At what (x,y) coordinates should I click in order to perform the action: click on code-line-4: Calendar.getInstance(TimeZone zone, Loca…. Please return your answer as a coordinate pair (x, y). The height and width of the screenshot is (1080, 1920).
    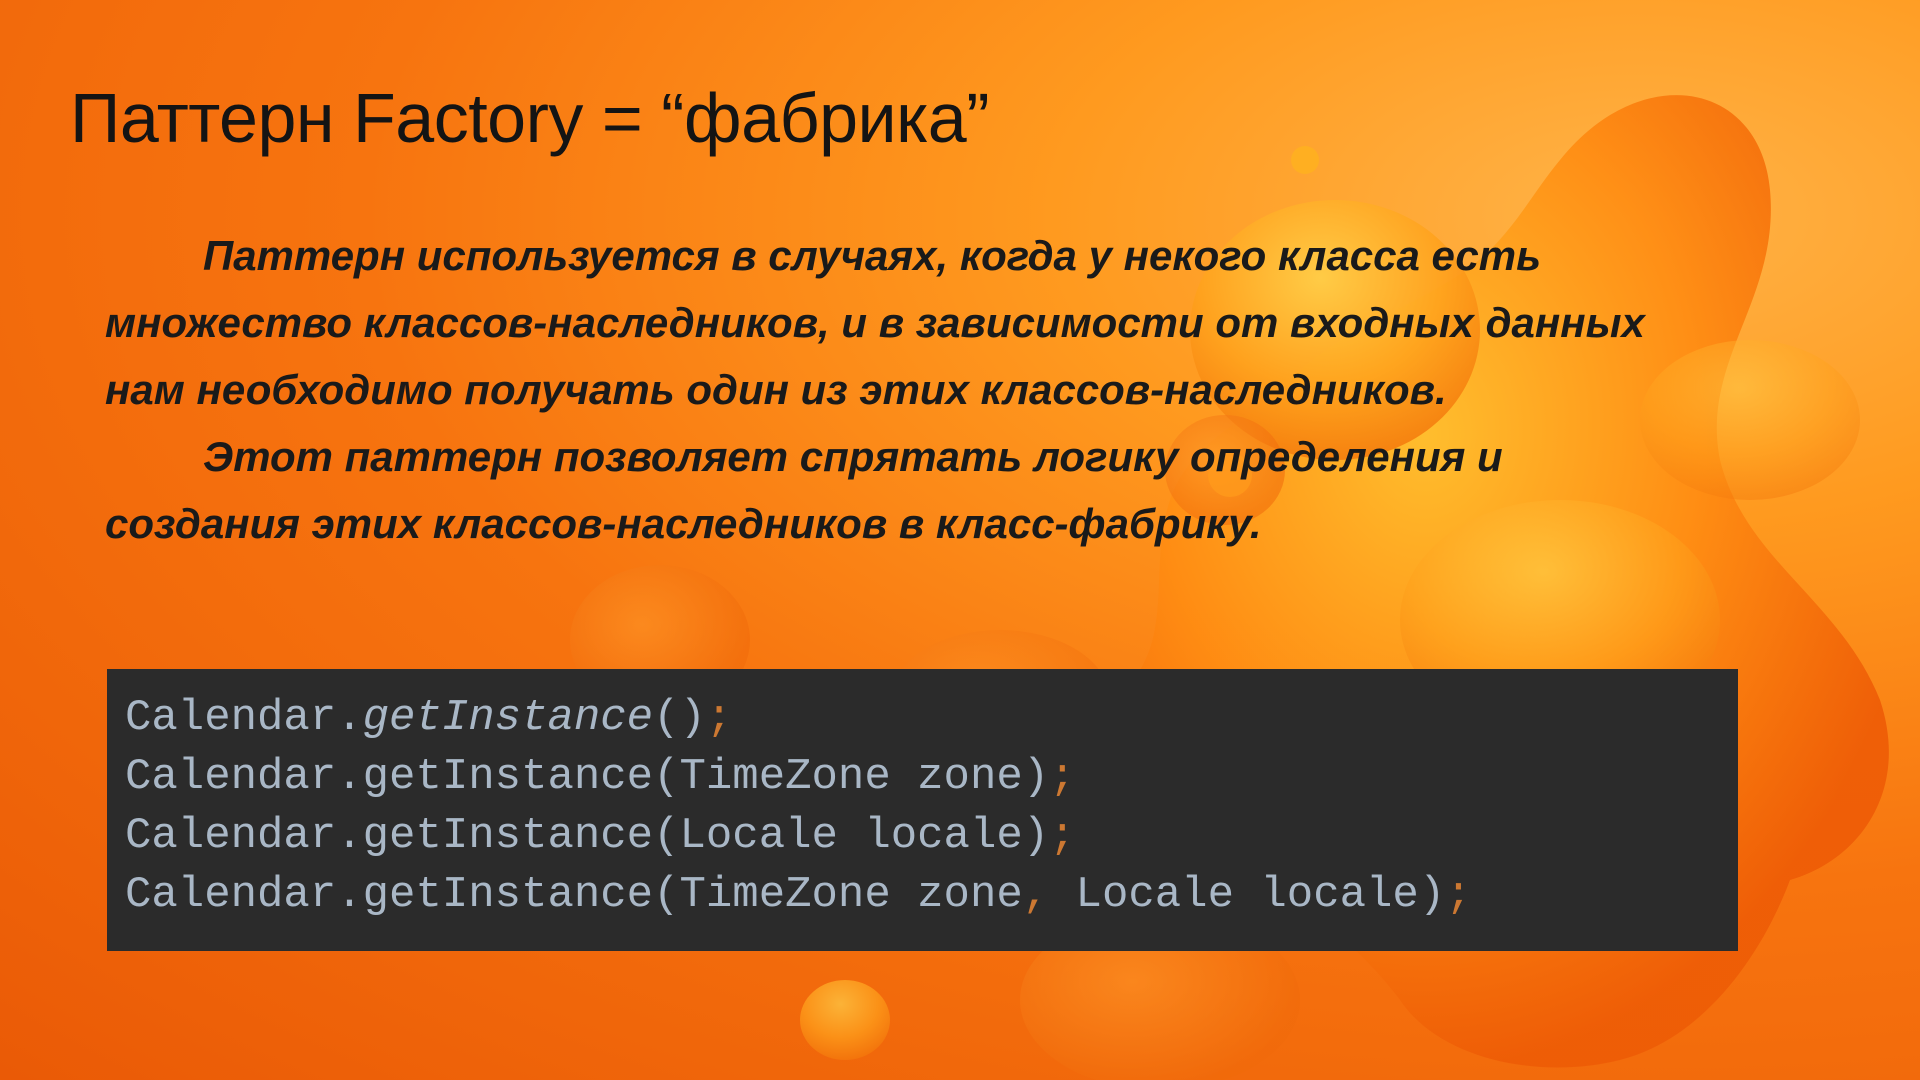
    Looking at the image, I should click on (931, 895).